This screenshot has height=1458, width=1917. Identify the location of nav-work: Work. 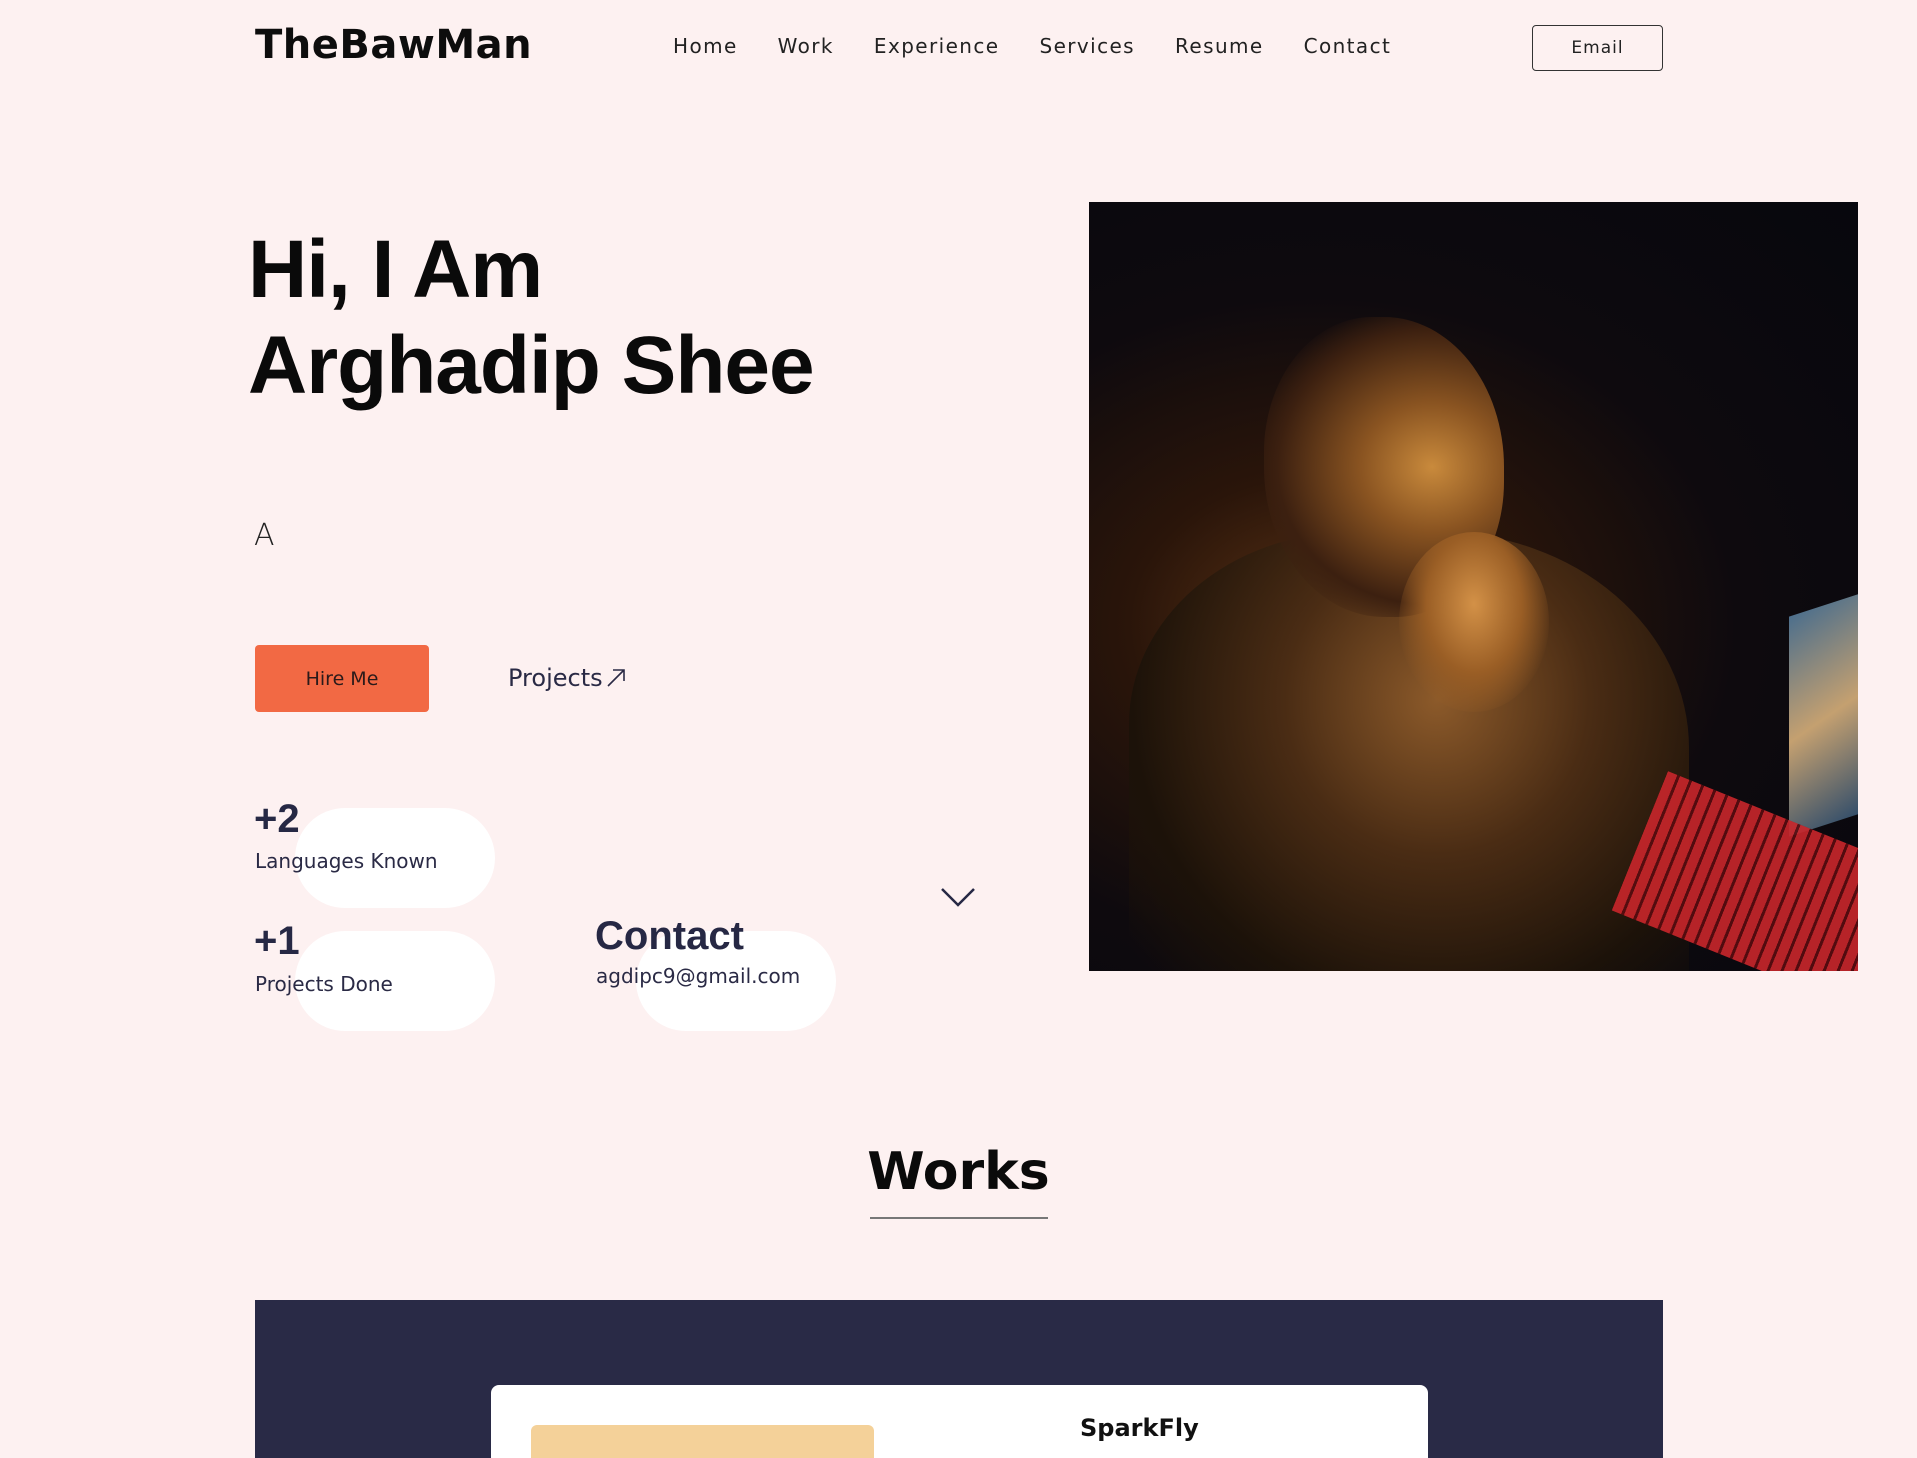
(806, 46).